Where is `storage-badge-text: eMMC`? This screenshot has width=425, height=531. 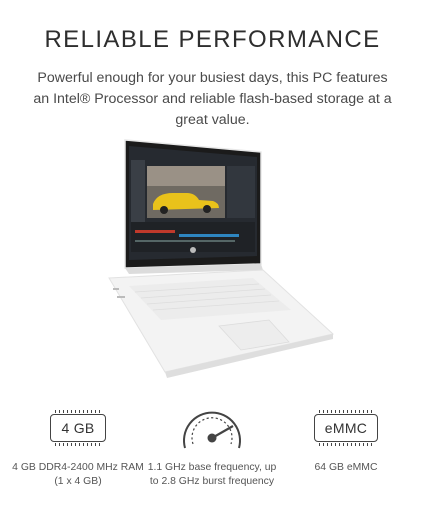 storage-badge-text: eMMC is located at coordinates (346, 428).